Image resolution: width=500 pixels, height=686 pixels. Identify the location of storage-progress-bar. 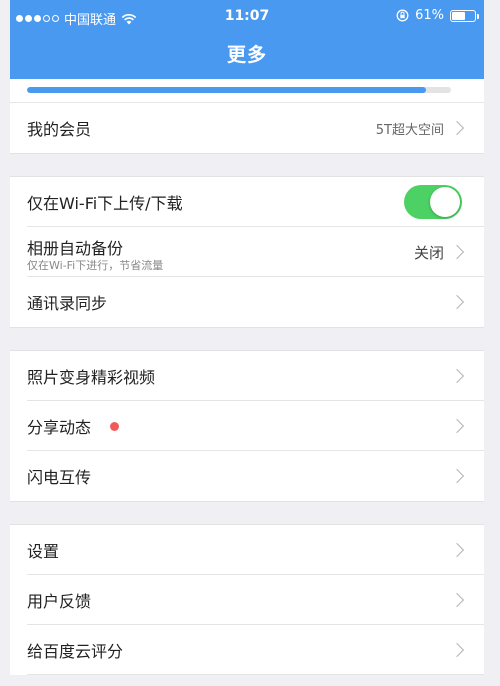
(239, 90).